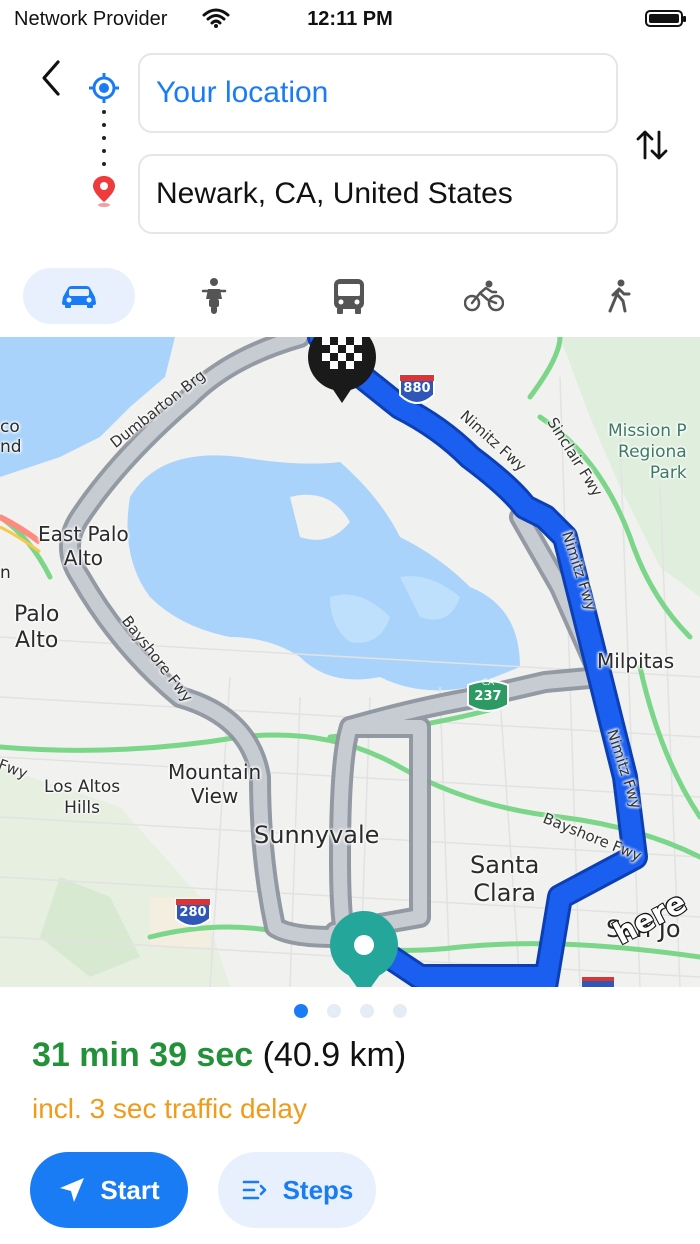 The image size is (700, 1244). Describe the element at coordinates (378, 194) in the screenshot. I see `destination-input: Newark, CA, United States` at that location.